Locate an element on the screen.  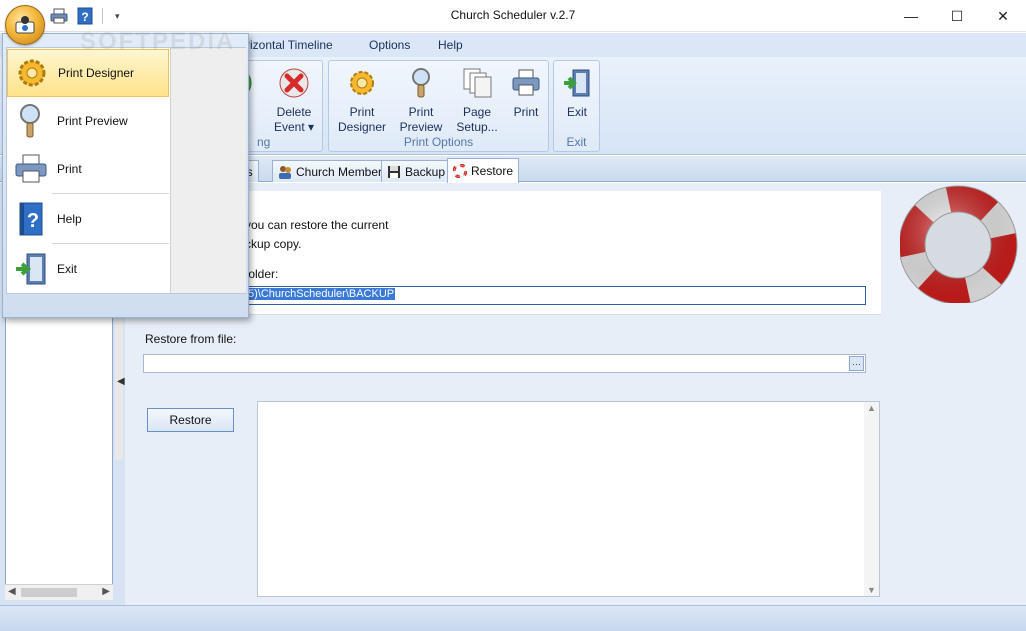
menu-item-help: ? Help is located at coordinates (88, 219).